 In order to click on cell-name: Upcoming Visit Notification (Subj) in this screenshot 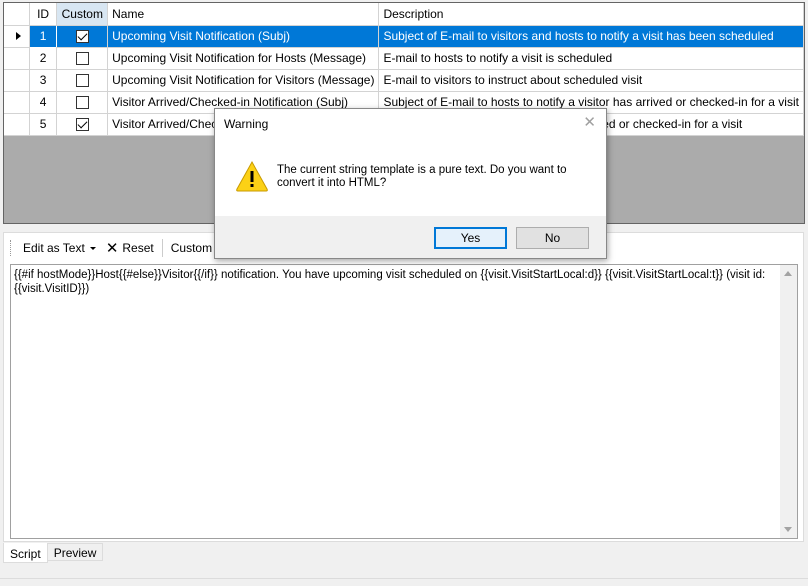, I will do `click(243, 36)`.